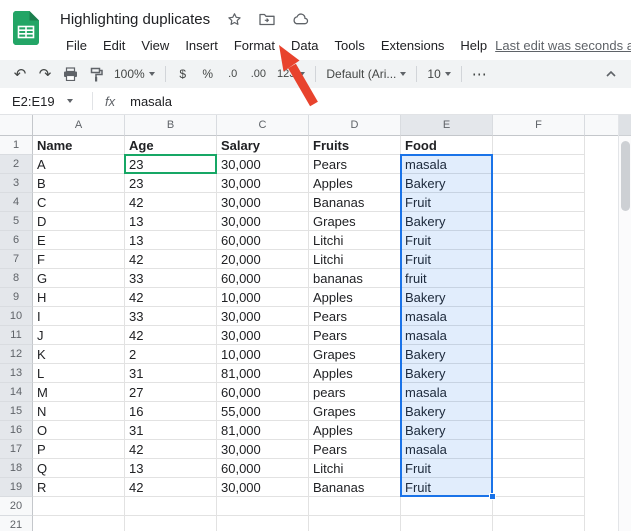 The width and height of the screenshot is (631, 531). What do you see at coordinates (263, 392) in the screenshot?
I see `cell-C14: 60,000` at bounding box center [263, 392].